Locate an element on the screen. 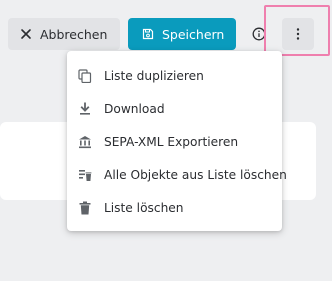 The width and height of the screenshot is (332, 281). save-button: Speichern is located at coordinates (182, 34).